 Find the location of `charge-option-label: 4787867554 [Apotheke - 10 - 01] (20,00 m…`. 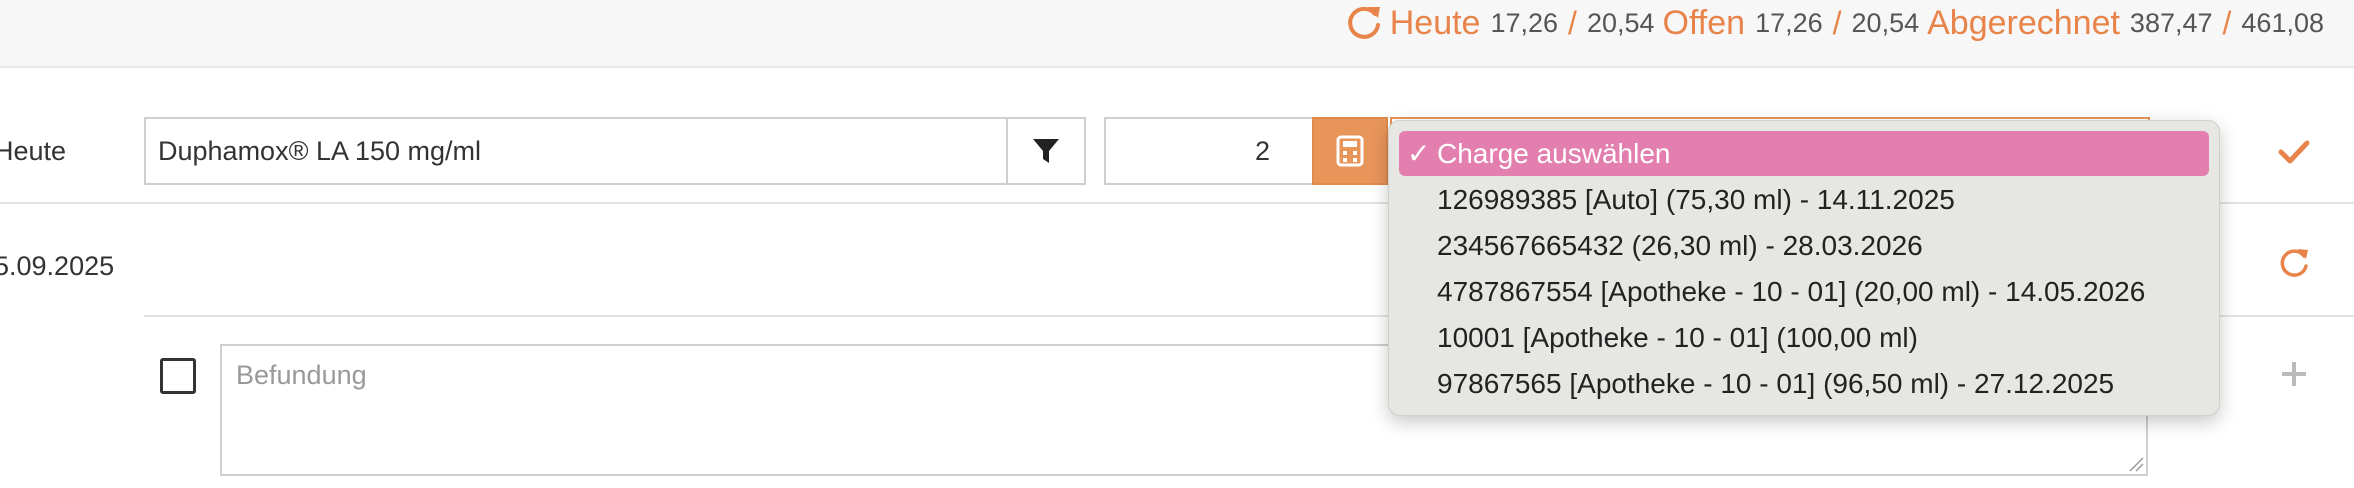

charge-option-label: 4787867554 [Apotheke - 10 - 01] (20,00 m… is located at coordinates (1791, 291).